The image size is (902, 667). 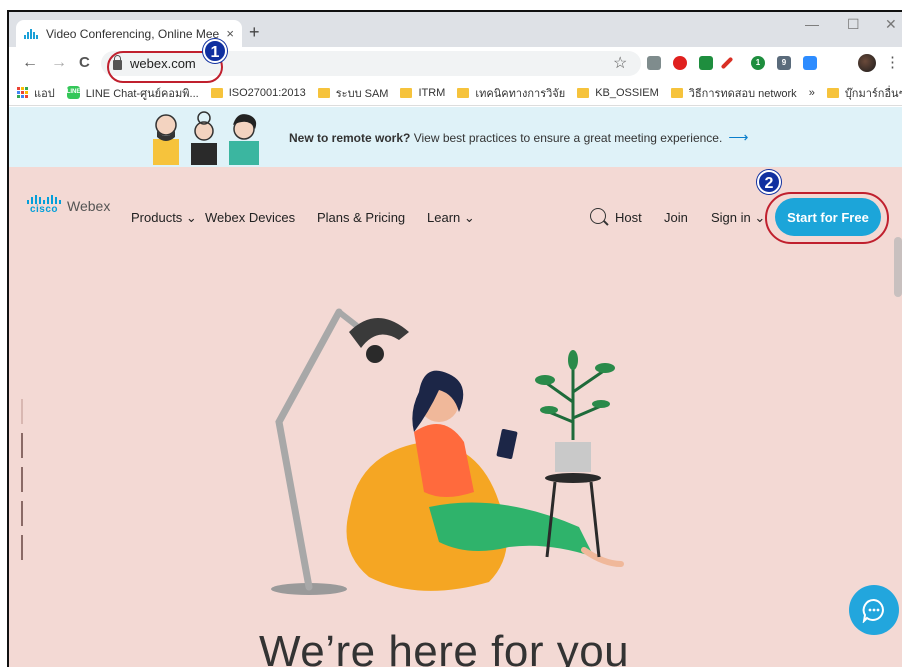 I want to click on nav-join: Join, so click(x=676, y=217).